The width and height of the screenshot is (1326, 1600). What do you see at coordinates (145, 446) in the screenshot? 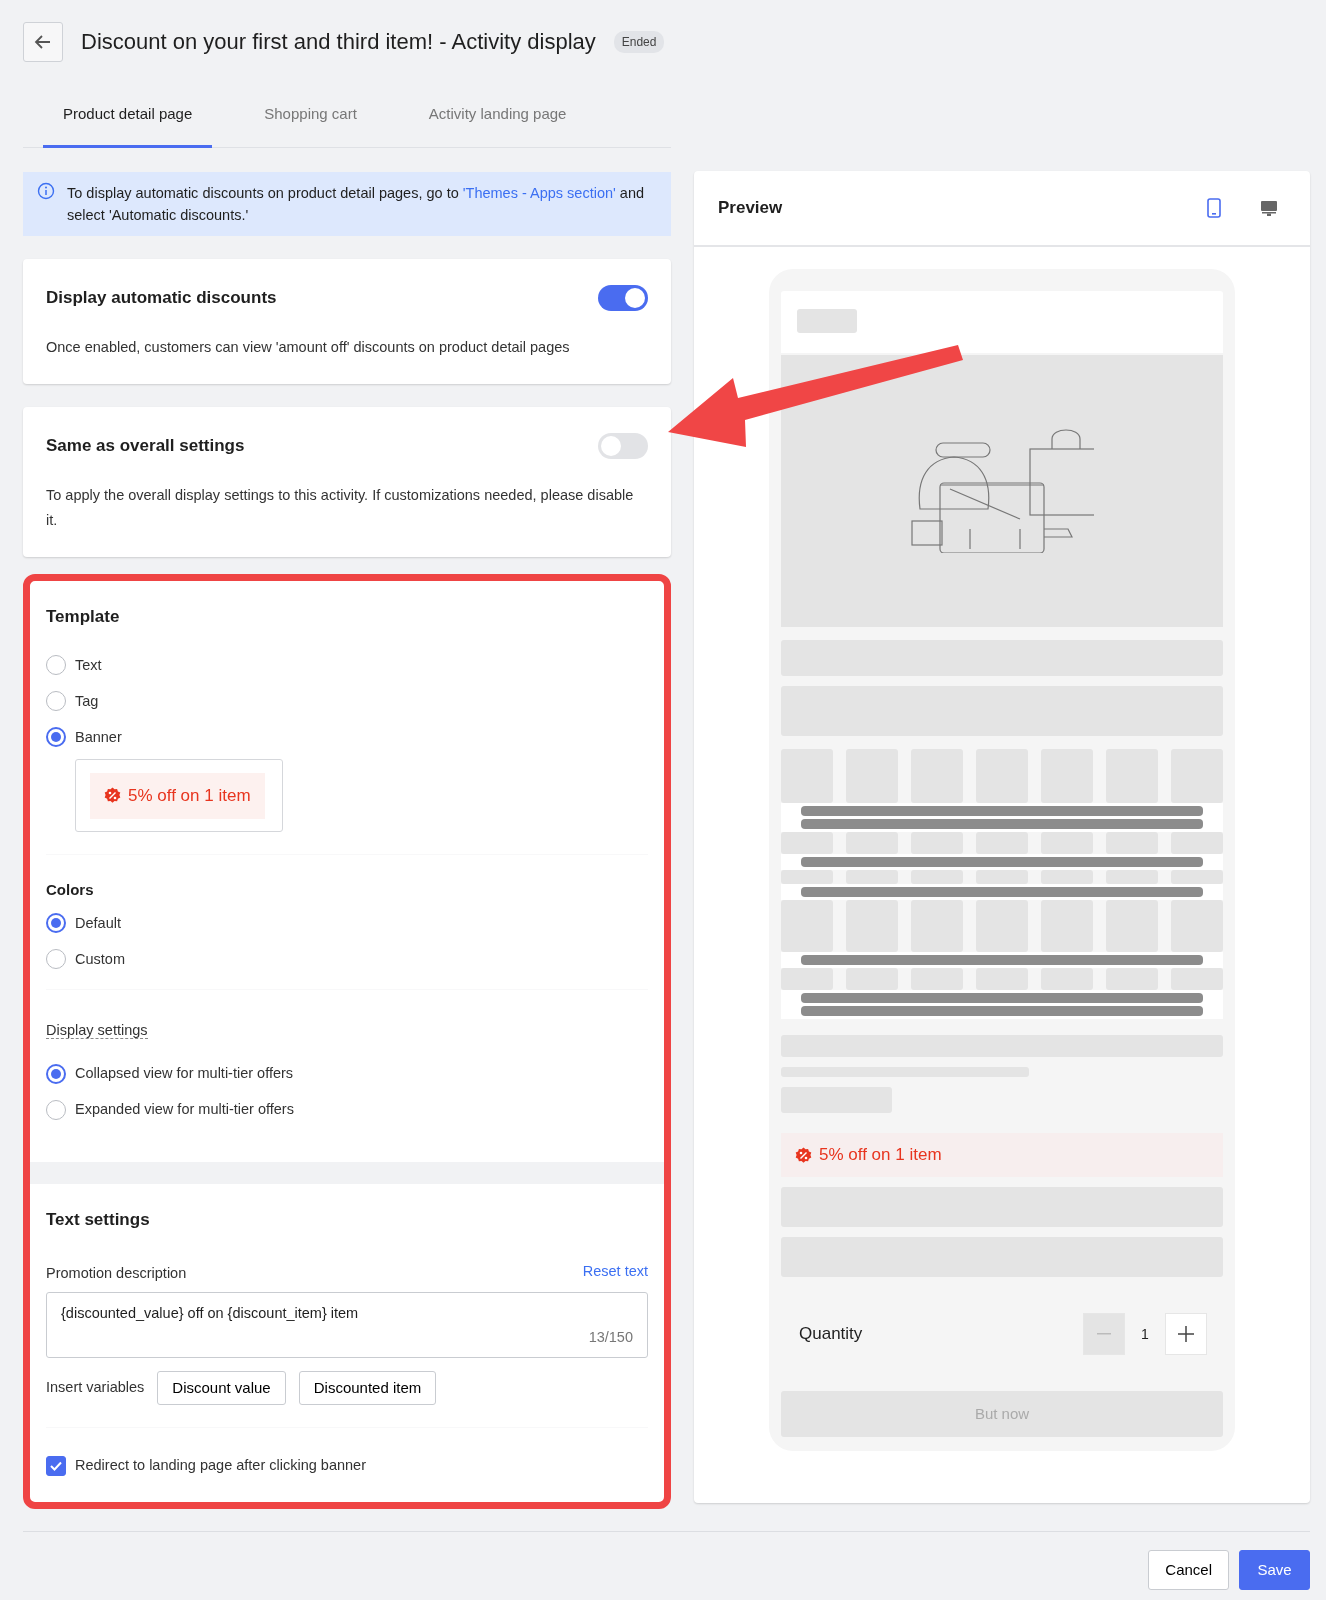
I see `card-title: Same as overall settings` at bounding box center [145, 446].